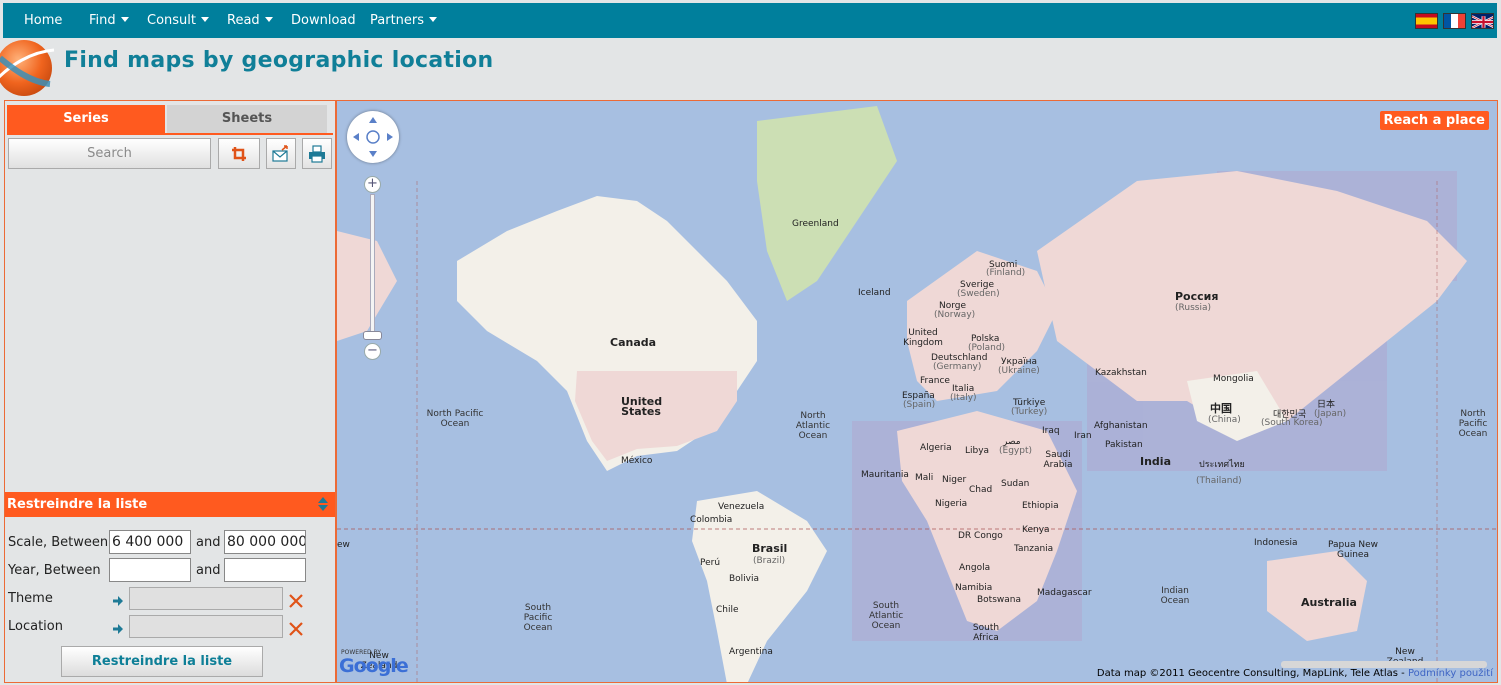 The width and height of the screenshot is (1501, 685). What do you see at coordinates (1083, 436) in the screenshot?
I see `map-label-iran: Iran` at bounding box center [1083, 436].